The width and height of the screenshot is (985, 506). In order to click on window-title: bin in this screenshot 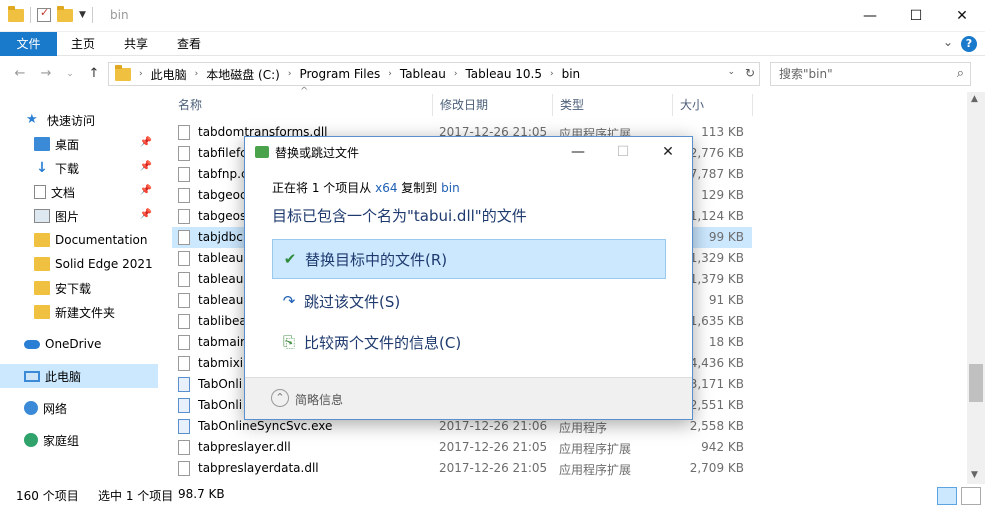, I will do `click(119, 15)`.